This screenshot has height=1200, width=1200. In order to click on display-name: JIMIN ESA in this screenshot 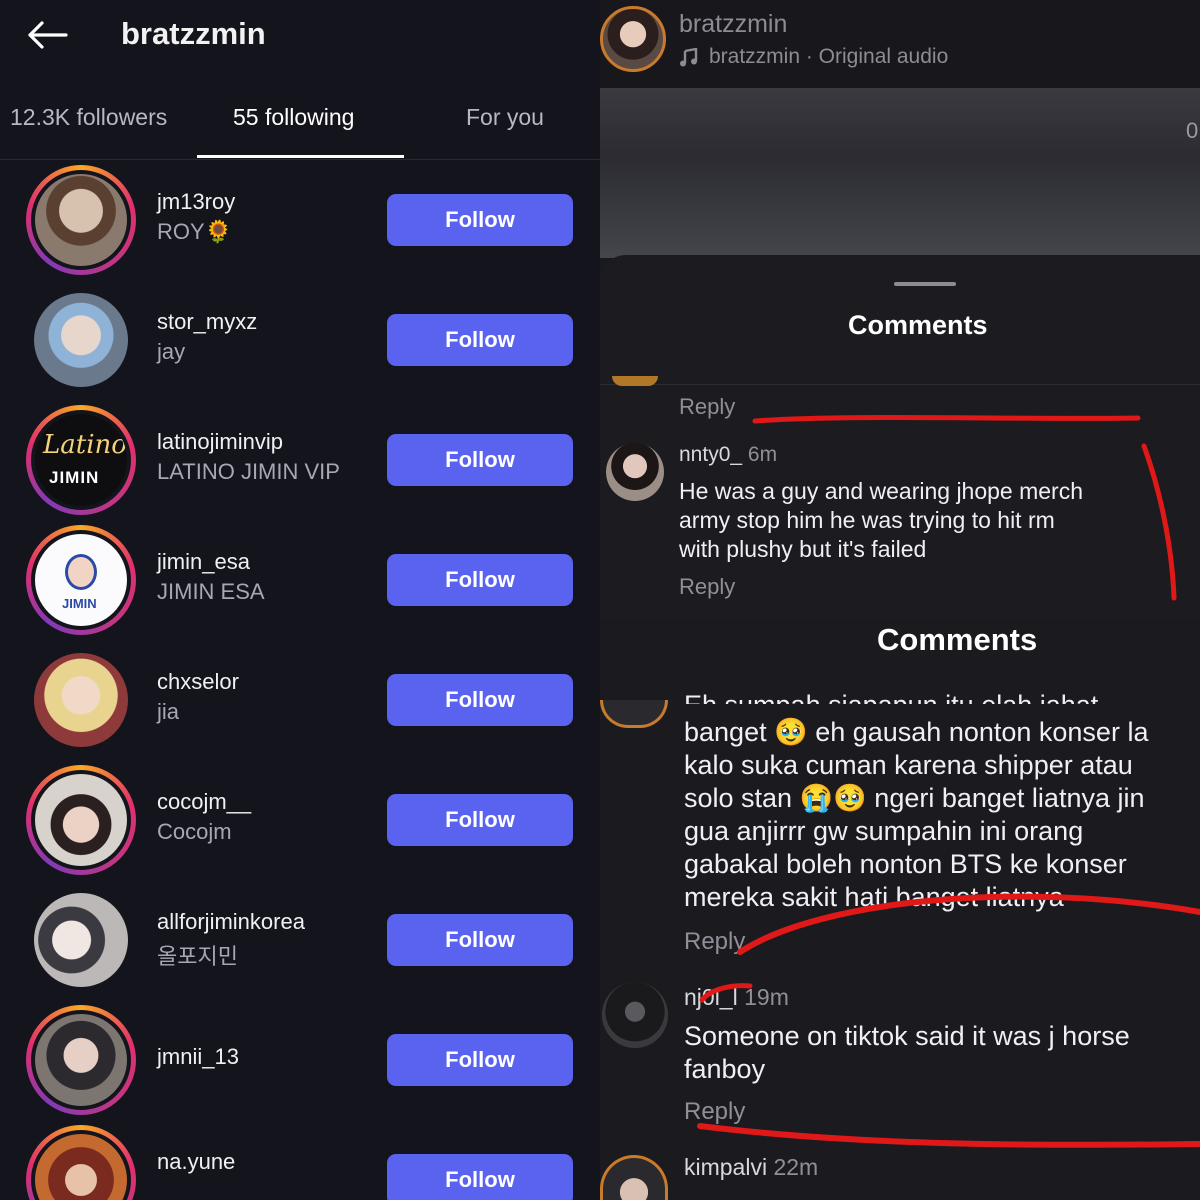, I will do `click(211, 591)`.